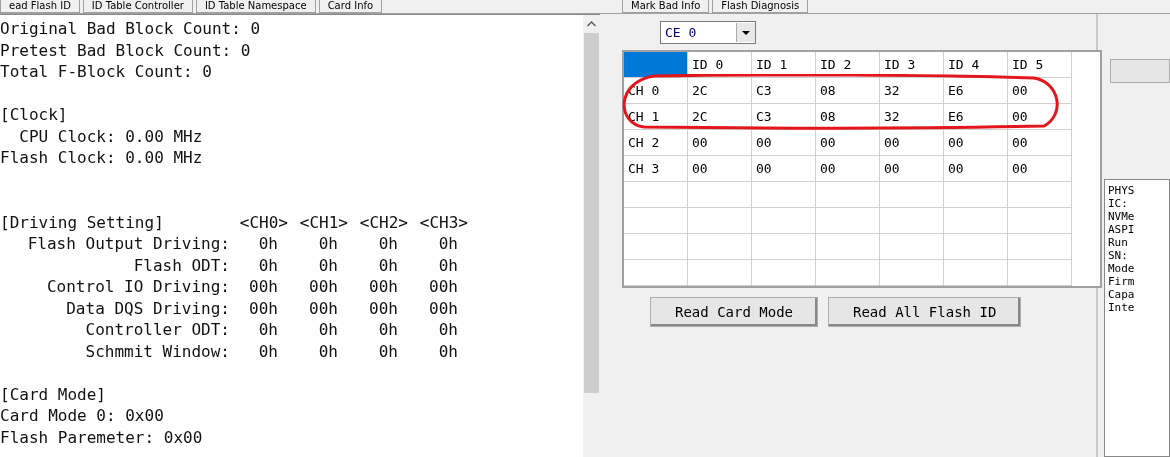 The image size is (1170, 457). I want to click on tab: ID Table Controller, so click(137, 6).